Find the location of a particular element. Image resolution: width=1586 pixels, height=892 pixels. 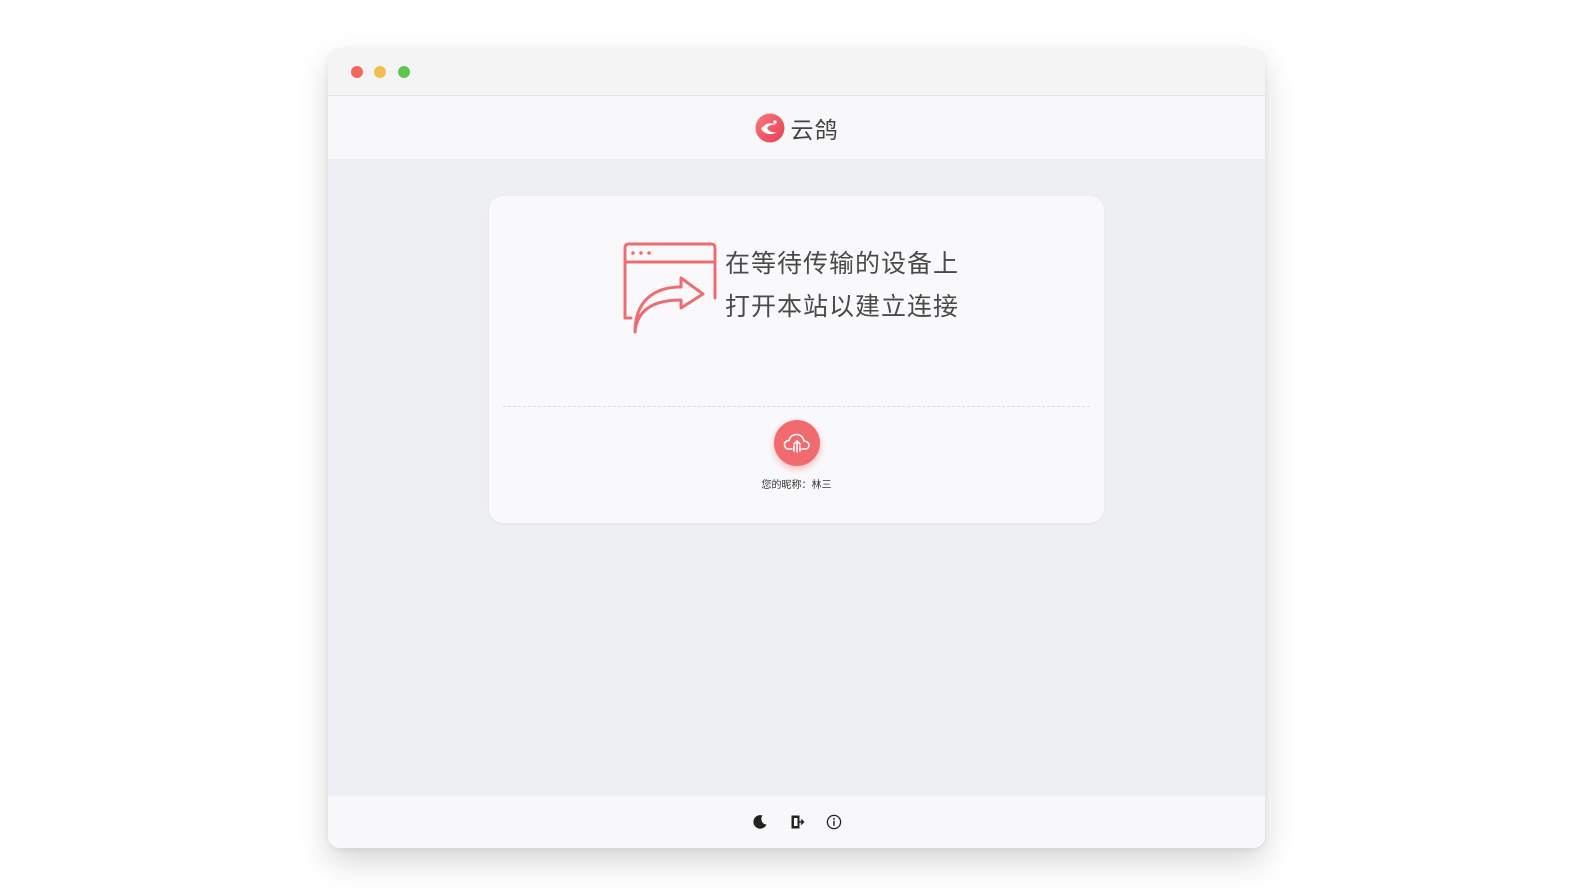

hint-line-2: 打开本站以建立连接 is located at coordinates (842, 306).